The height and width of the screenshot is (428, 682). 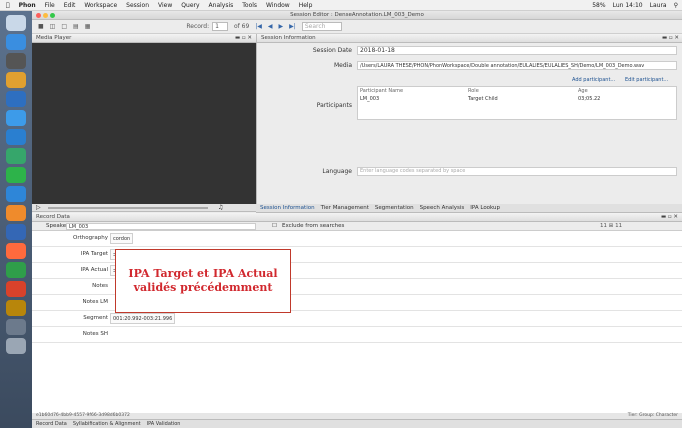 I want to click on battery-status: 58%, so click(x=598, y=5).